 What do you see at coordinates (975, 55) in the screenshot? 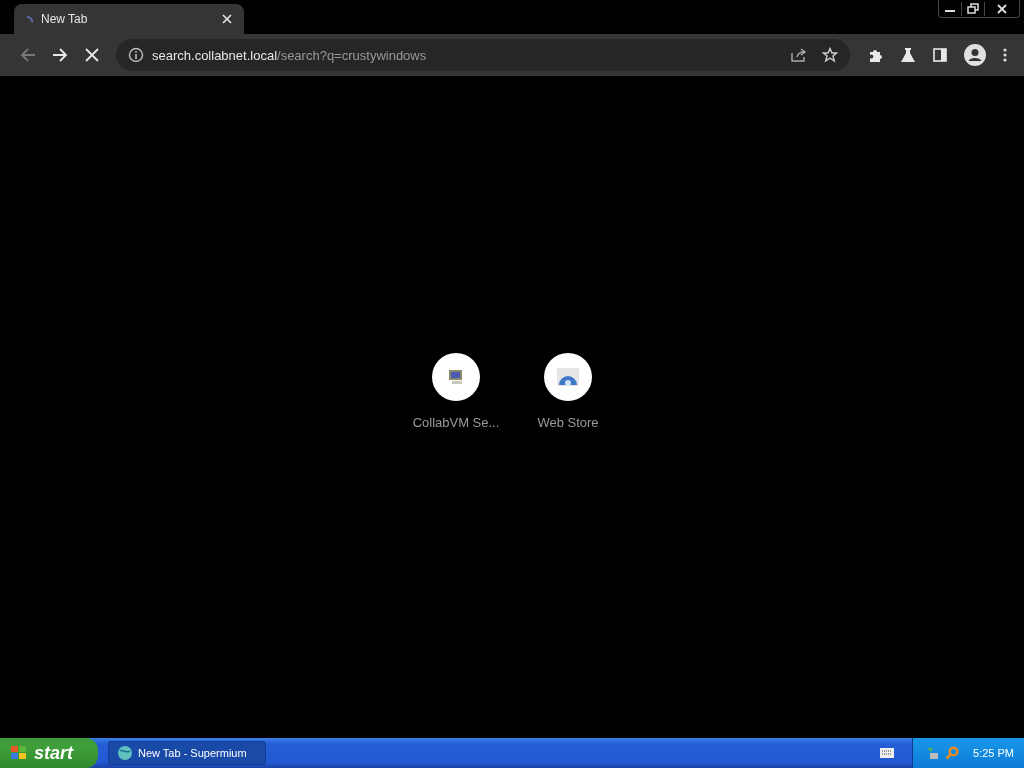
I see `profile-avatar-icon` at bounding box center [975, 55].